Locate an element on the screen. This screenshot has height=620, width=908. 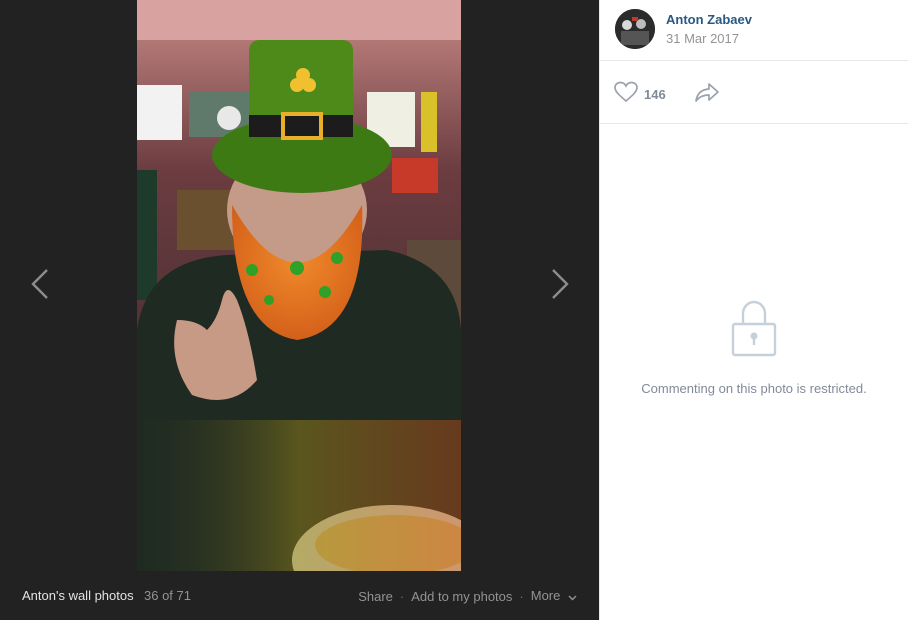
album-link: Anton's wall photos is located at coordinates (78, 595).